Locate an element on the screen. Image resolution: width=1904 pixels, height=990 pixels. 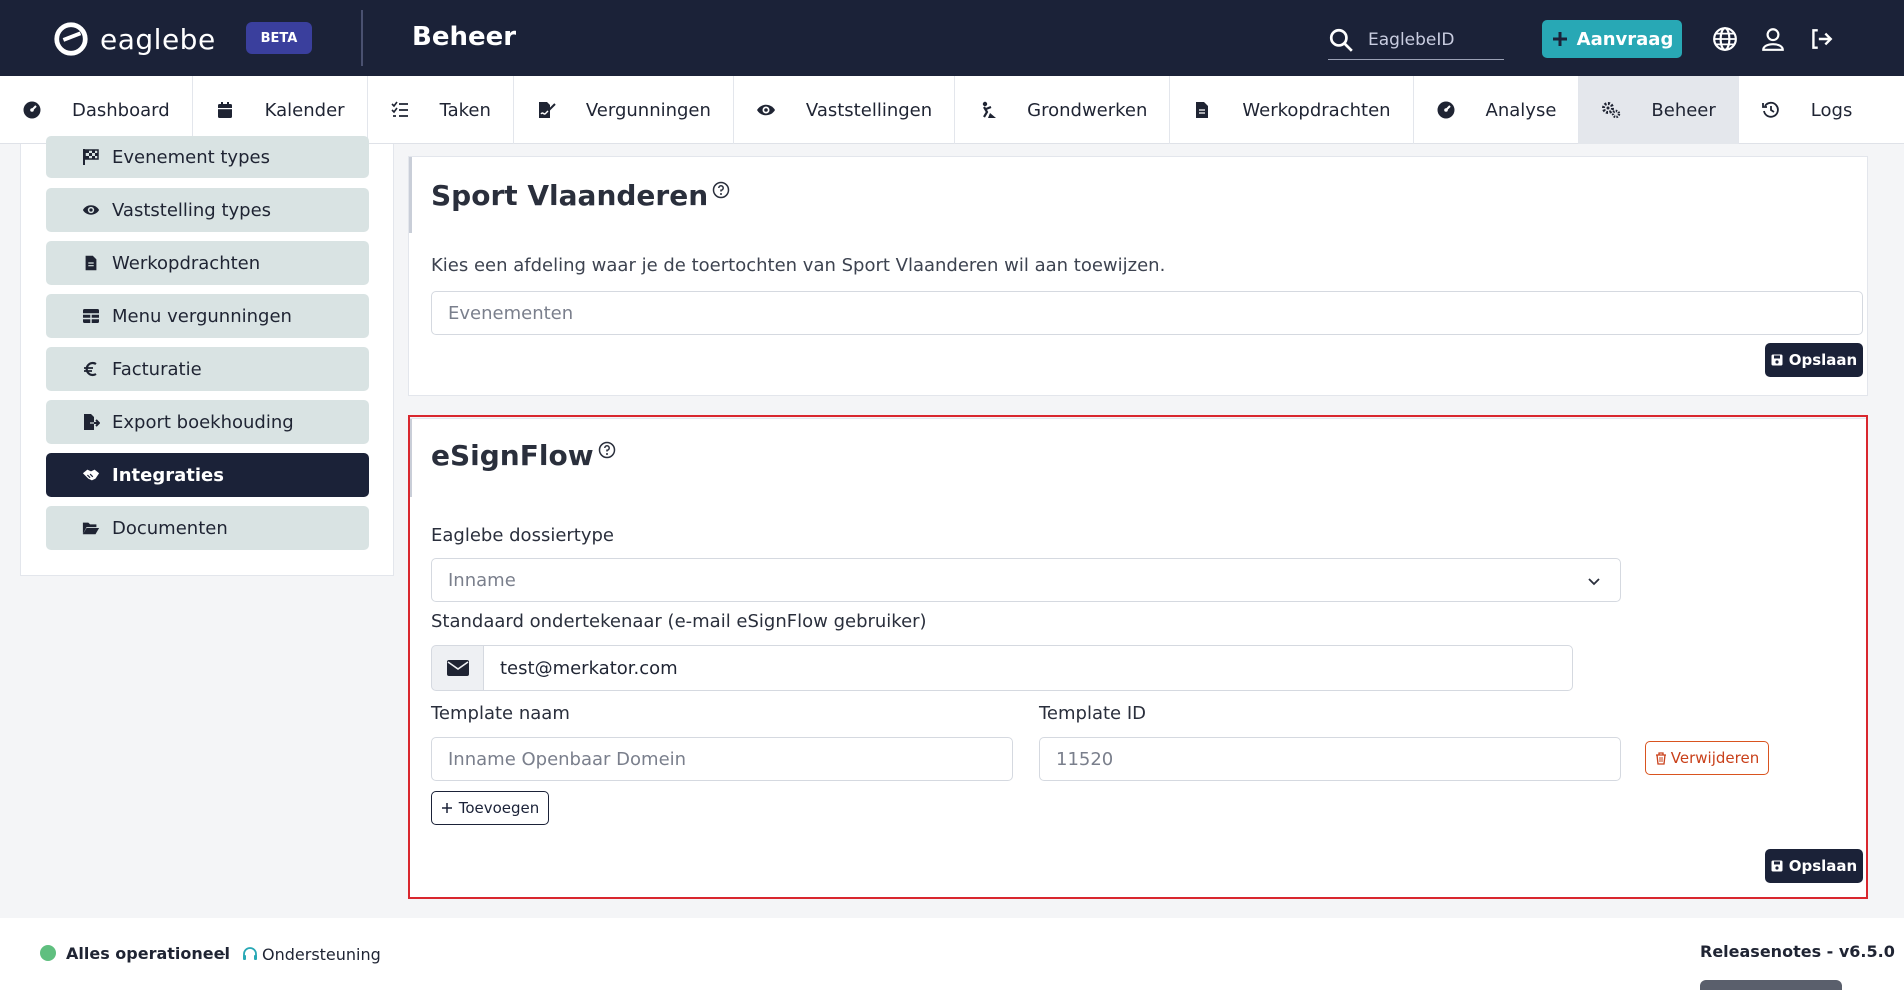
aanvraag-button: Aanvraag is located at coordinates (1612, 39).